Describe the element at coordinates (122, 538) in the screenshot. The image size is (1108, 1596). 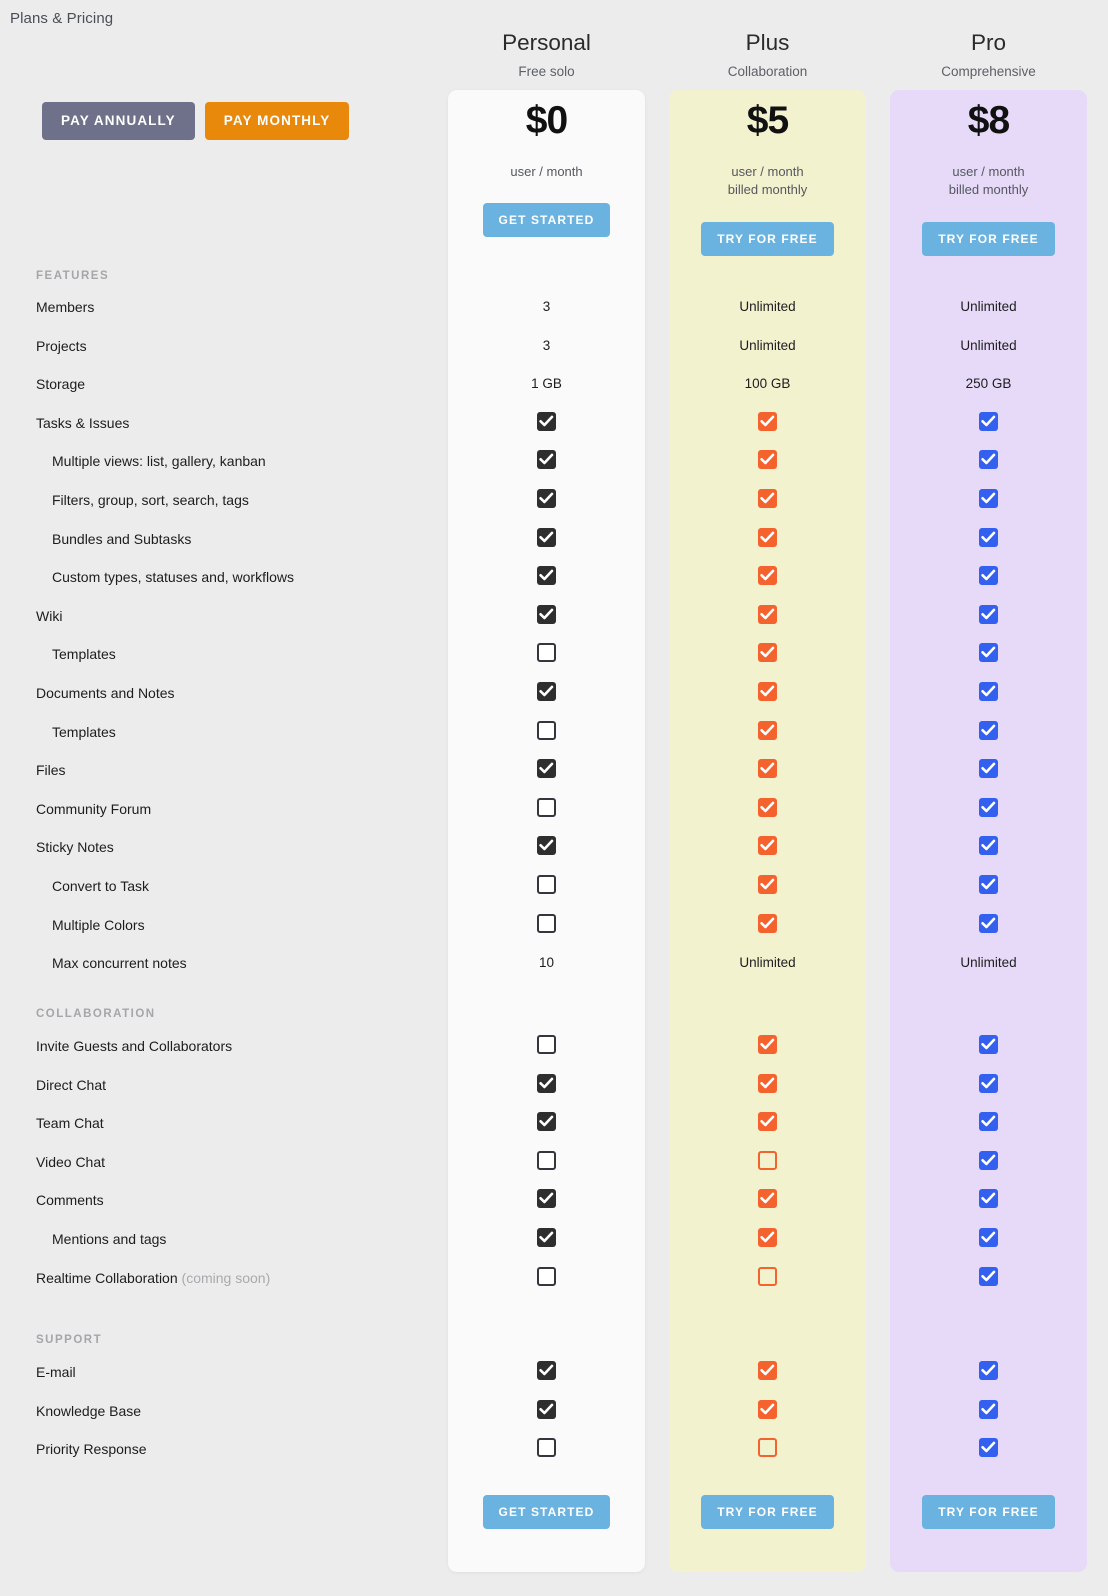
I see `feature-label: Bundles and Subtasks` at that location.